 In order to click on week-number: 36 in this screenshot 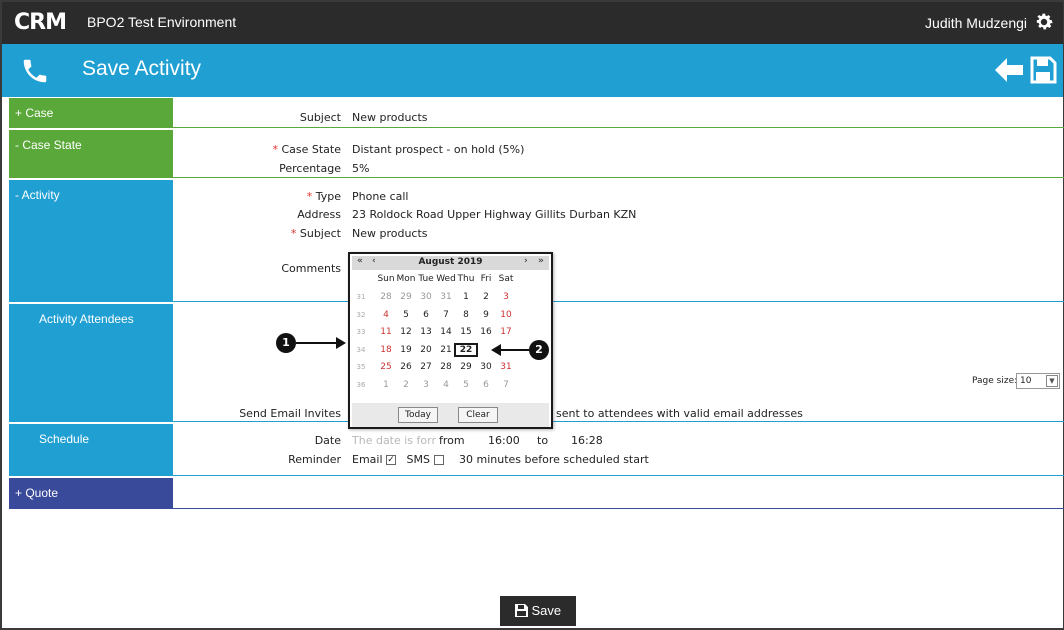, I will do `click(361, 384)`.